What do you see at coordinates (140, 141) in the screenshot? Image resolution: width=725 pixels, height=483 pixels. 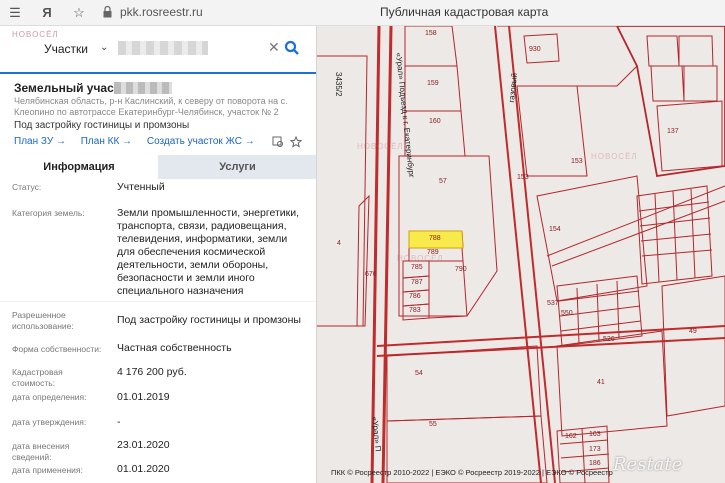 I see `object-links: План ЗУ → План КК → Создать участок ЖС →` at bounding box center [140, 141].